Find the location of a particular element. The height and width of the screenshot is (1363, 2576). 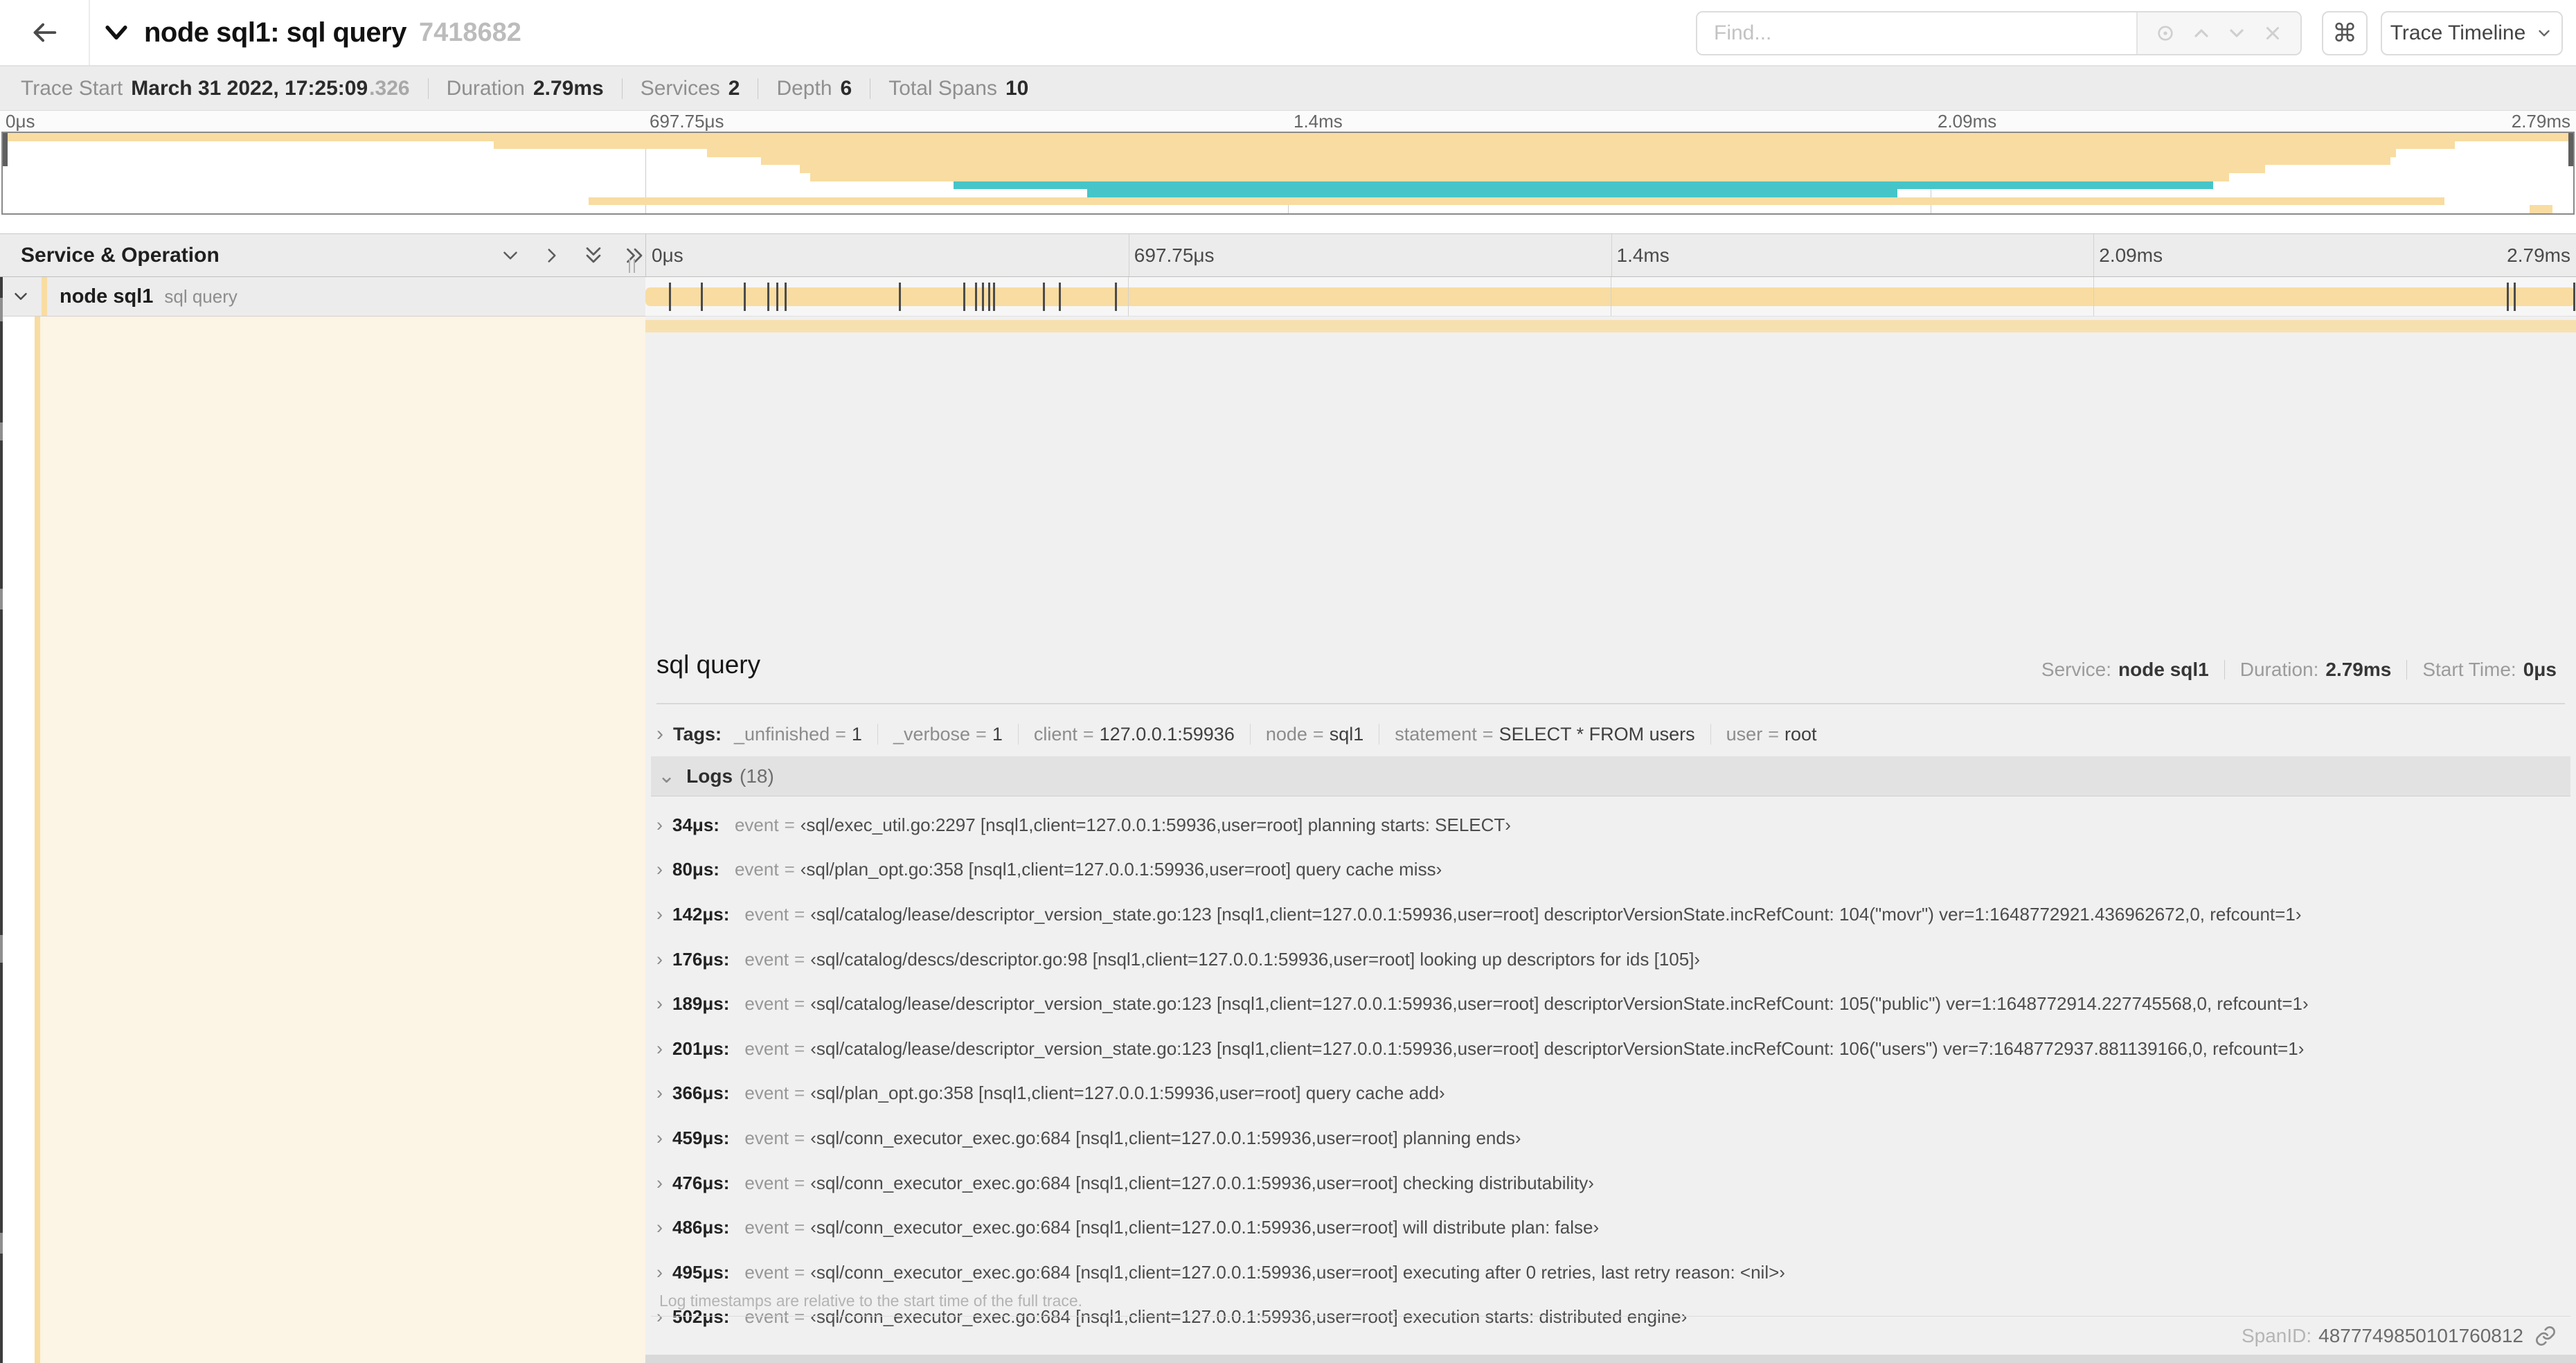

stat-item: Depth 6 is located at coordinates (814, 89).